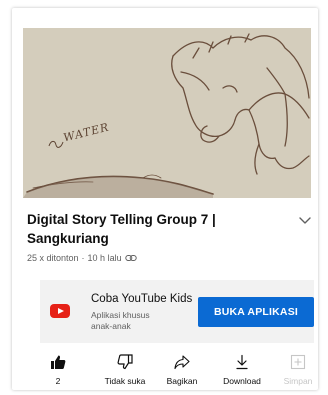 This screenshot has width=328, height=395. Describe the element at coordinates (242, 372) in the screenshot. I see `download-button: Download` at that location.